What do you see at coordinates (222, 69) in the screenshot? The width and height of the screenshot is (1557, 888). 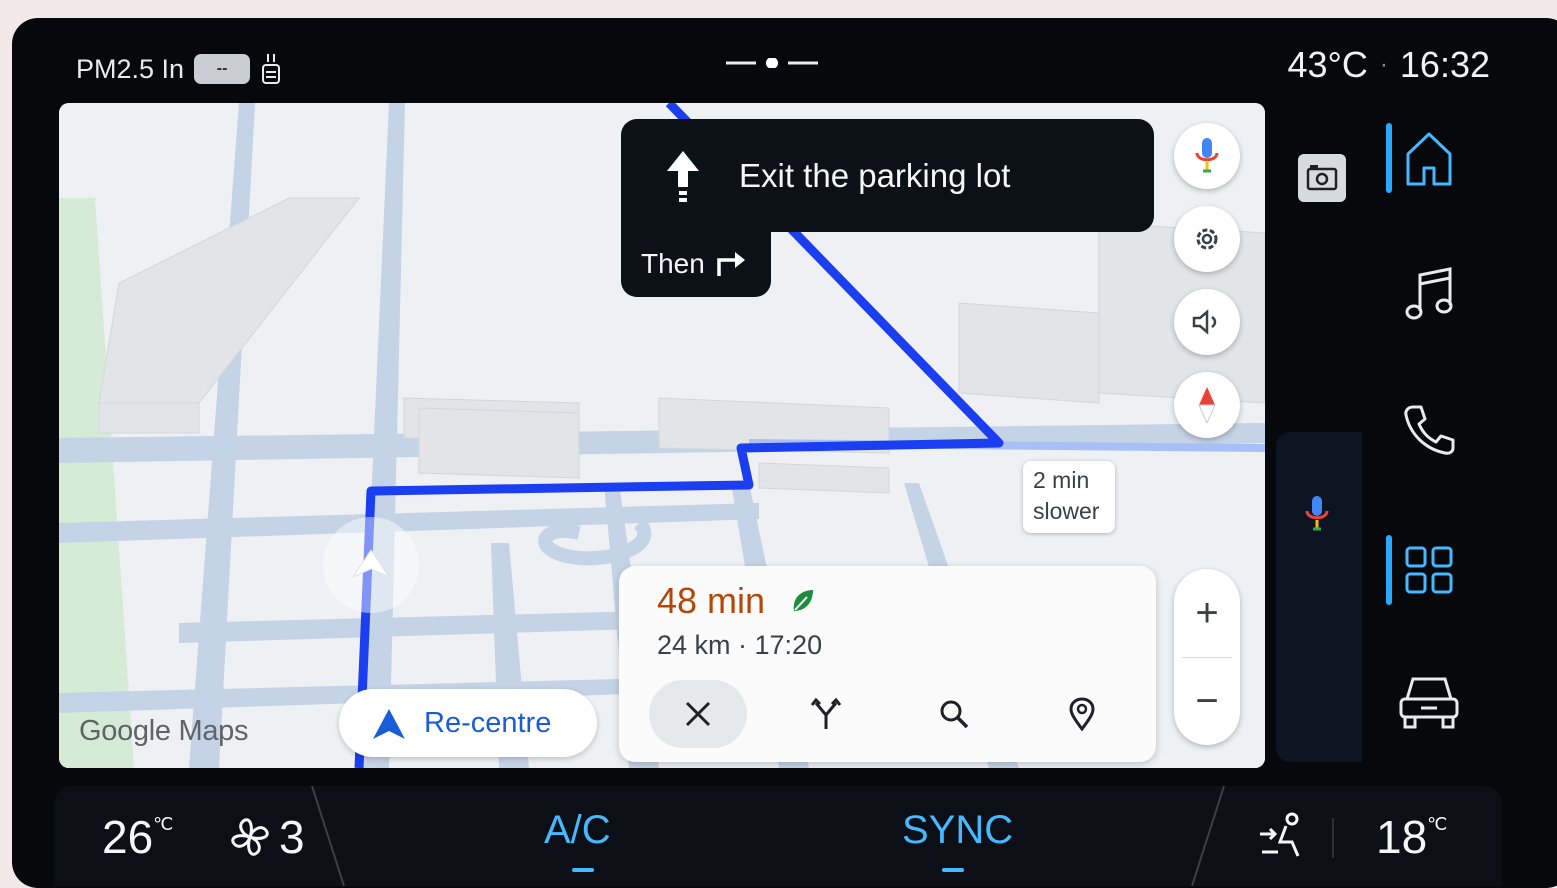 I see `pm-value-badge: --` at bounding box center [222, 69].